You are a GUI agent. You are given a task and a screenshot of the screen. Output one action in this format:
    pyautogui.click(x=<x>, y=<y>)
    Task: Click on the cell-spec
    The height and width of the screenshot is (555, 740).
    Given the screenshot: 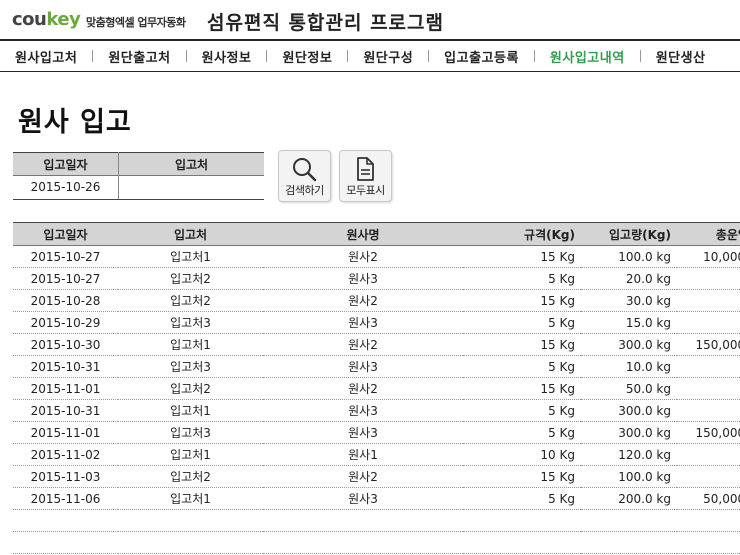 What is the action you would take?
    pyautogui.click(x=522, y=542)
    